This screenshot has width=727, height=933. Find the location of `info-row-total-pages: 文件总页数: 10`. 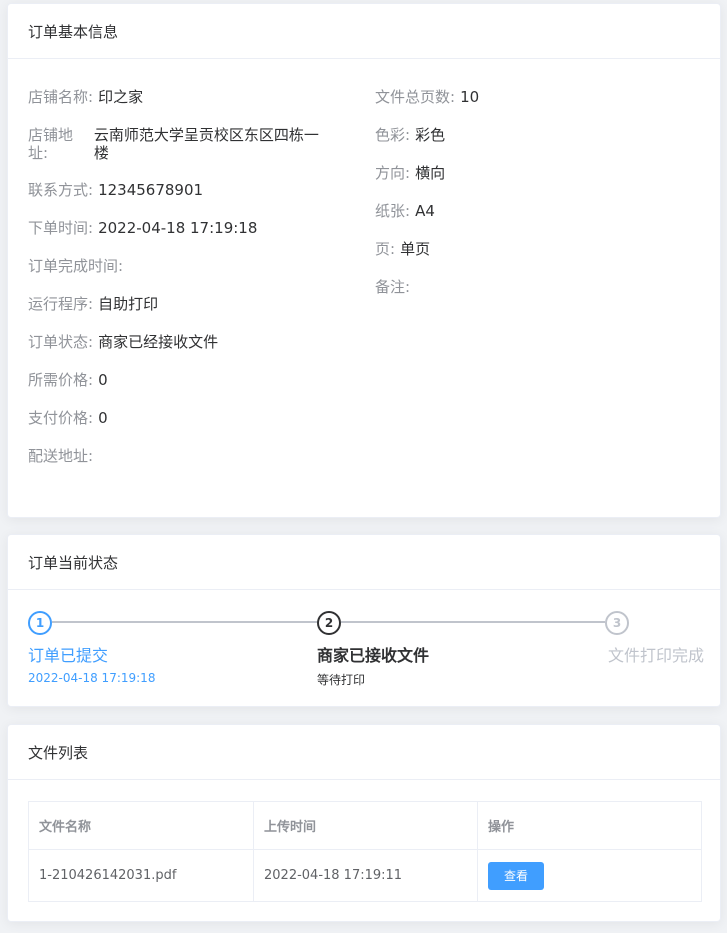

info-row-total-pages: 文件总页数: 10 is located at coordinates (535, 97).